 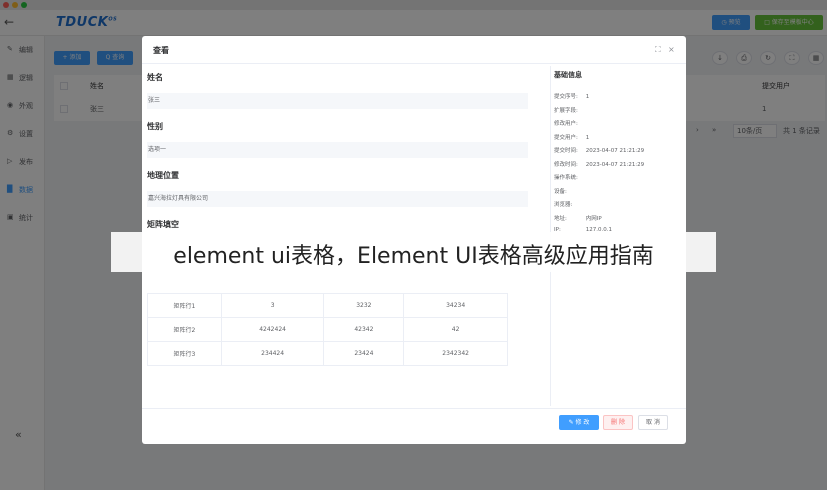 I want to click on field-label-matrix: 矩阵填空, so click(x=163, y=224).